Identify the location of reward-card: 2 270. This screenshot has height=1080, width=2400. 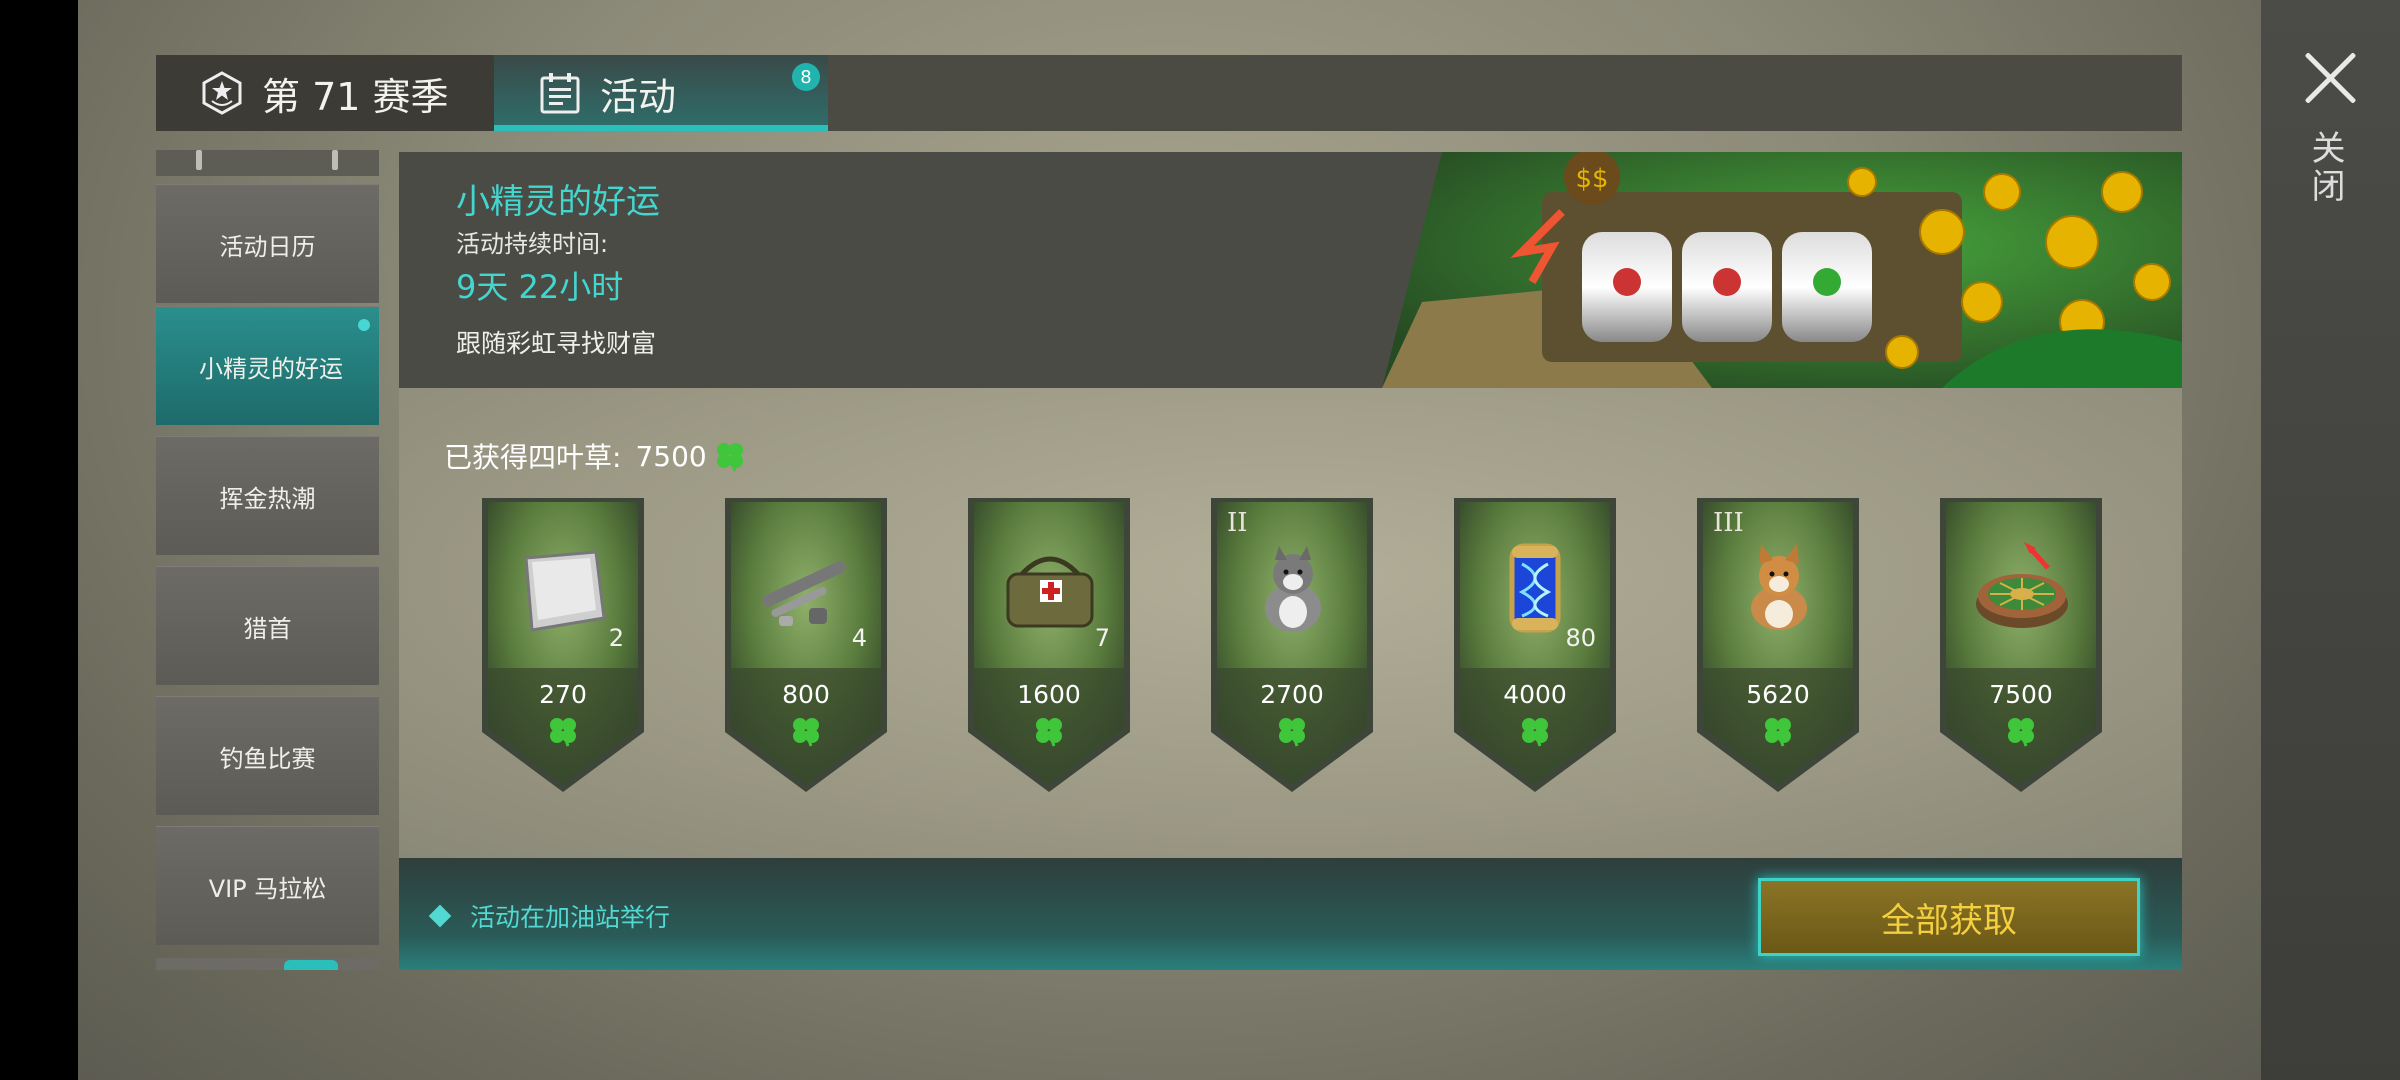
(563, 645).